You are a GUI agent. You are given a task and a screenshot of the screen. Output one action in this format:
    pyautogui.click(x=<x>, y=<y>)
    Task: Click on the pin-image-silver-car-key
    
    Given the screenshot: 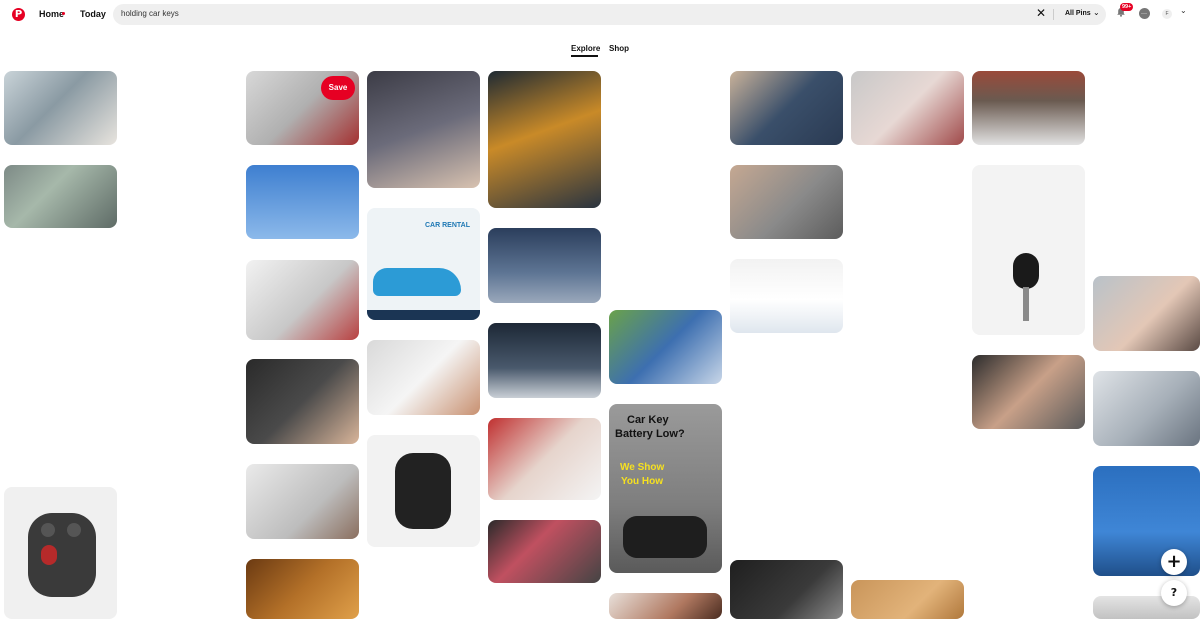 What is the action you would take?
    pyautogui.click(x=1146, y=408)
    